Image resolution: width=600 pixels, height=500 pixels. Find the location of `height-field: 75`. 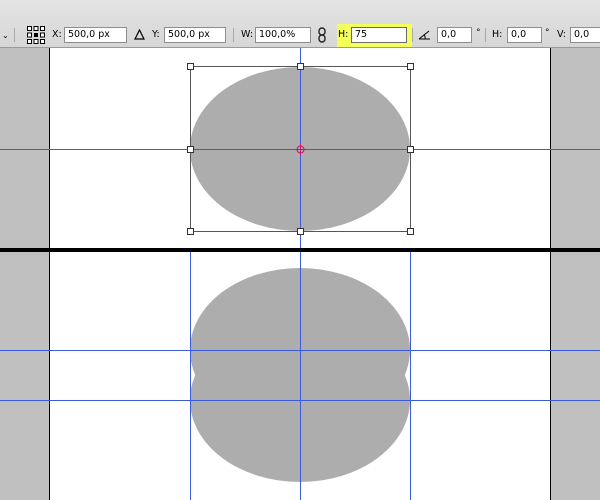

height-field: 75 is located at coordinates (379, 35).